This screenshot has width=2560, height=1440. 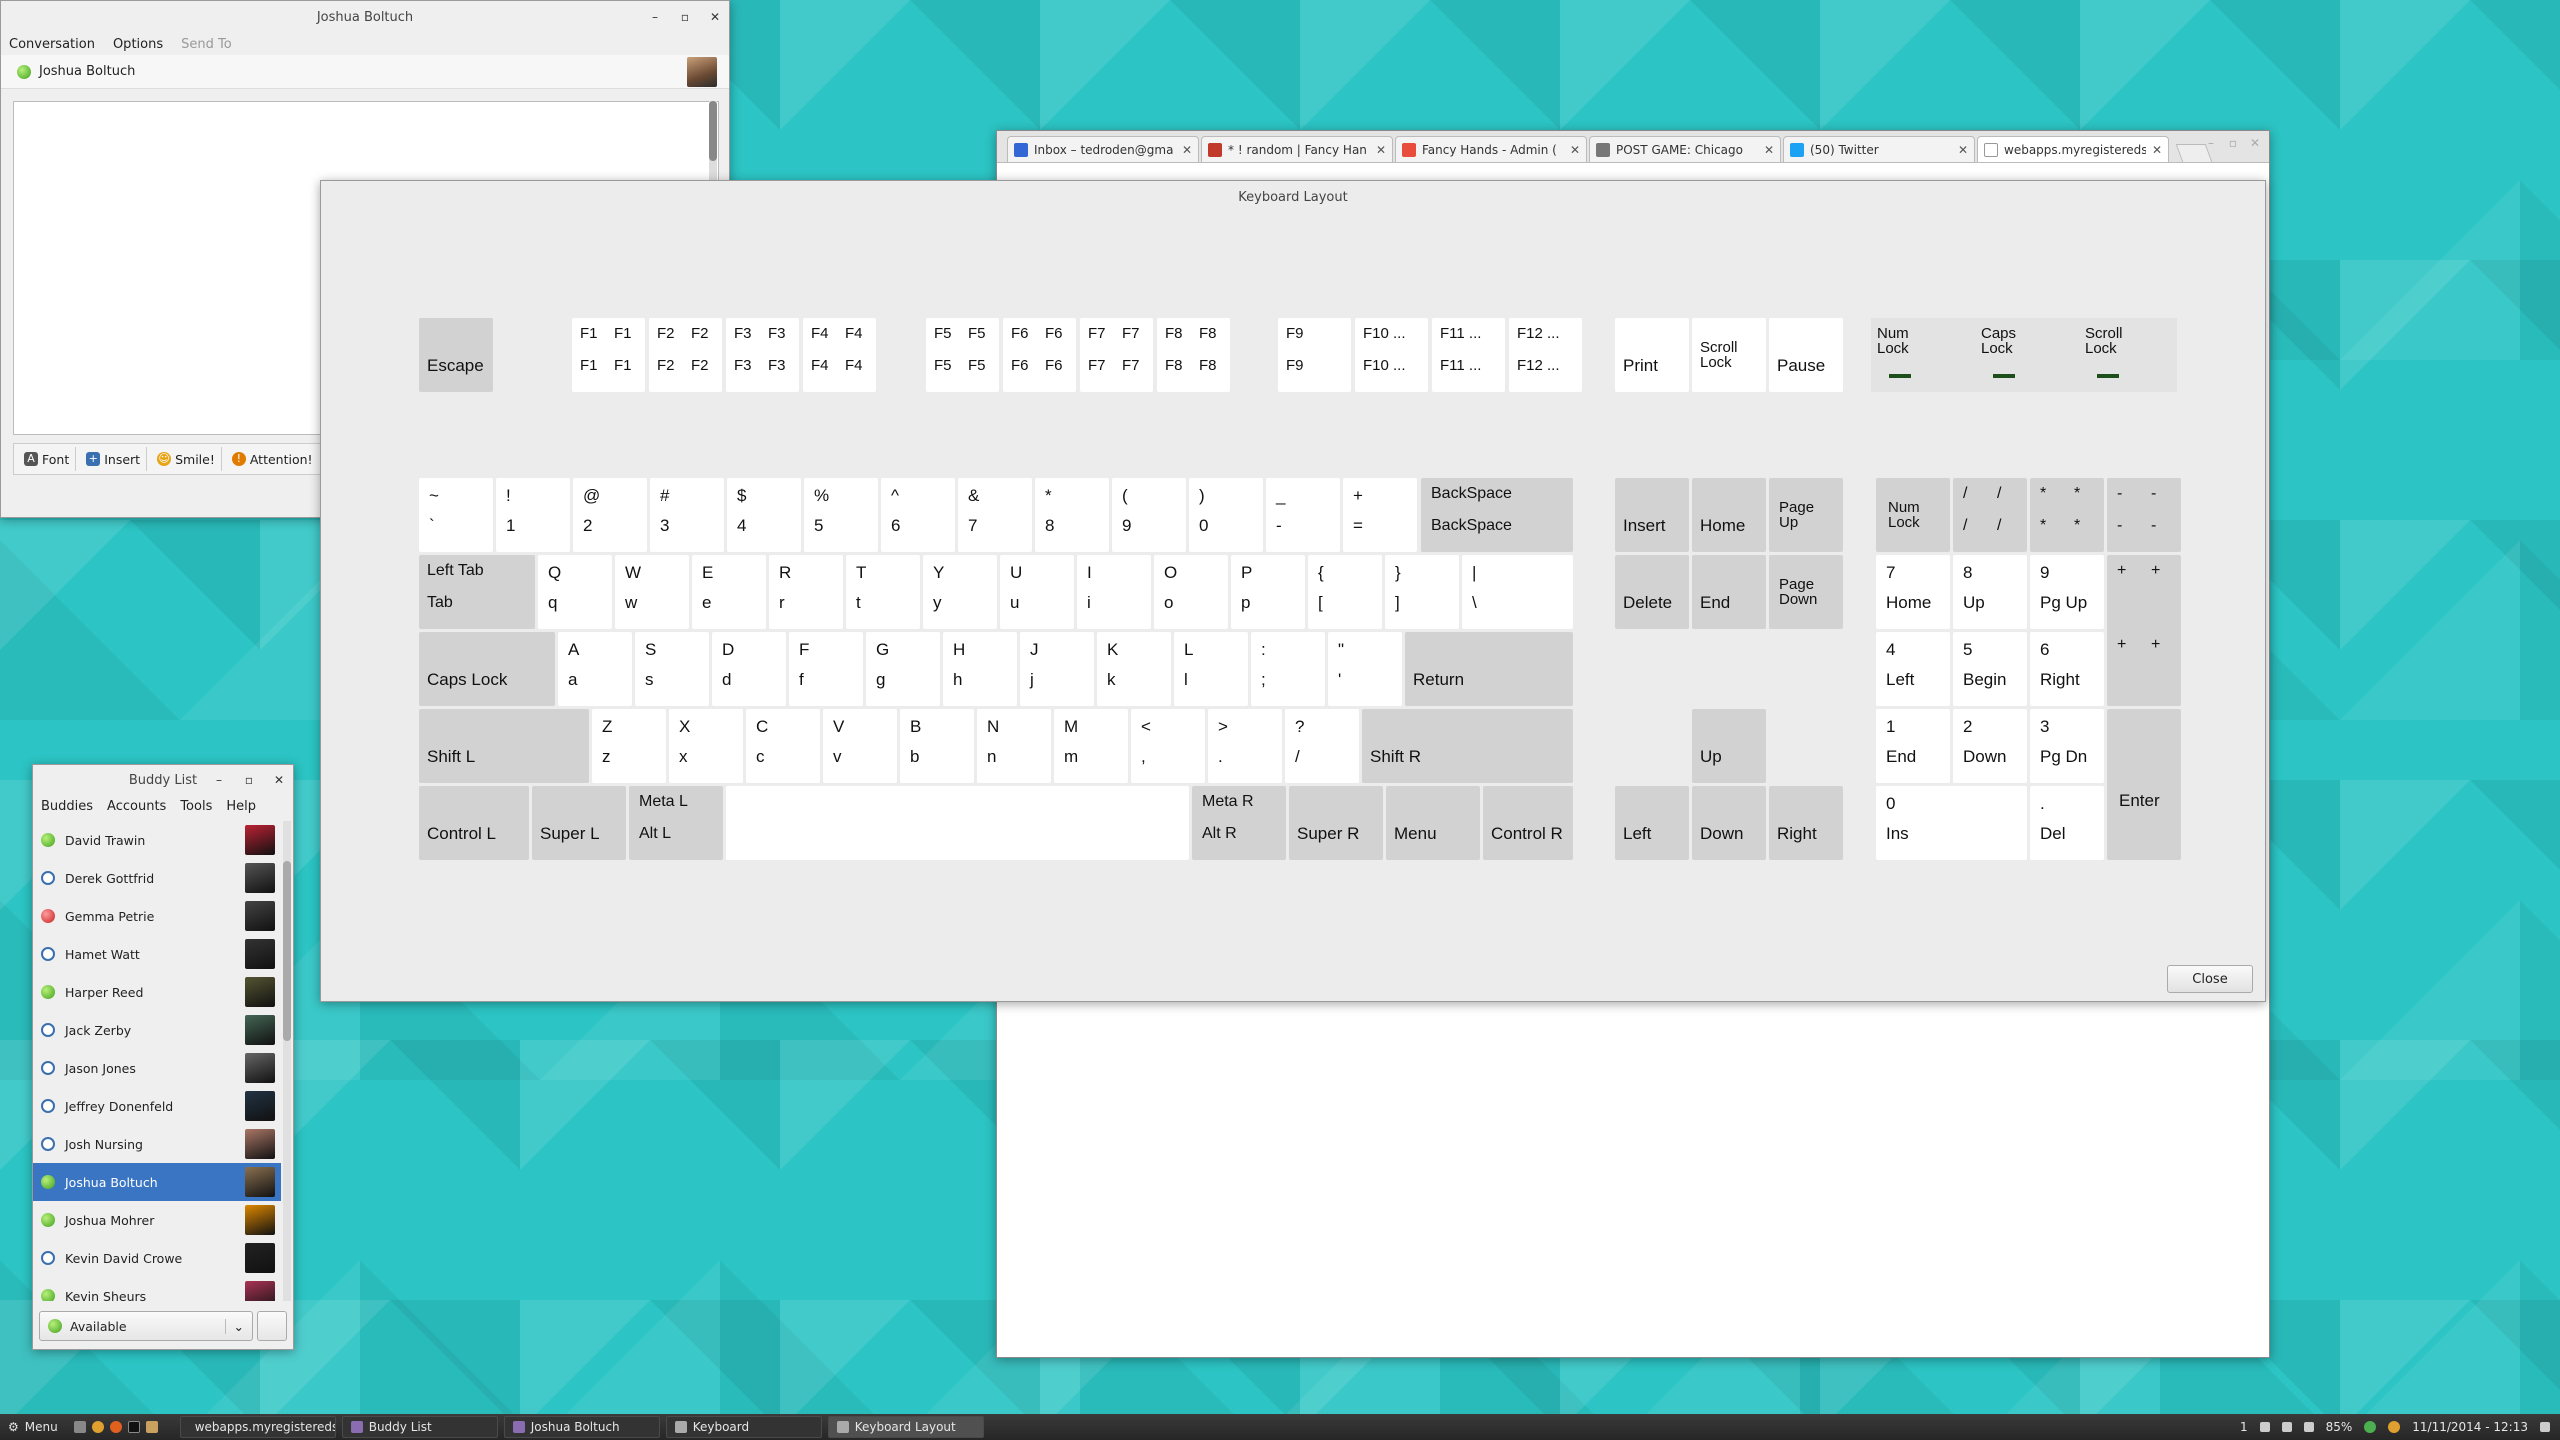 What do you see at coordinates (629, 746) in the screenshot?
I see `key-z: Zz` at bounding box center [629, 746].